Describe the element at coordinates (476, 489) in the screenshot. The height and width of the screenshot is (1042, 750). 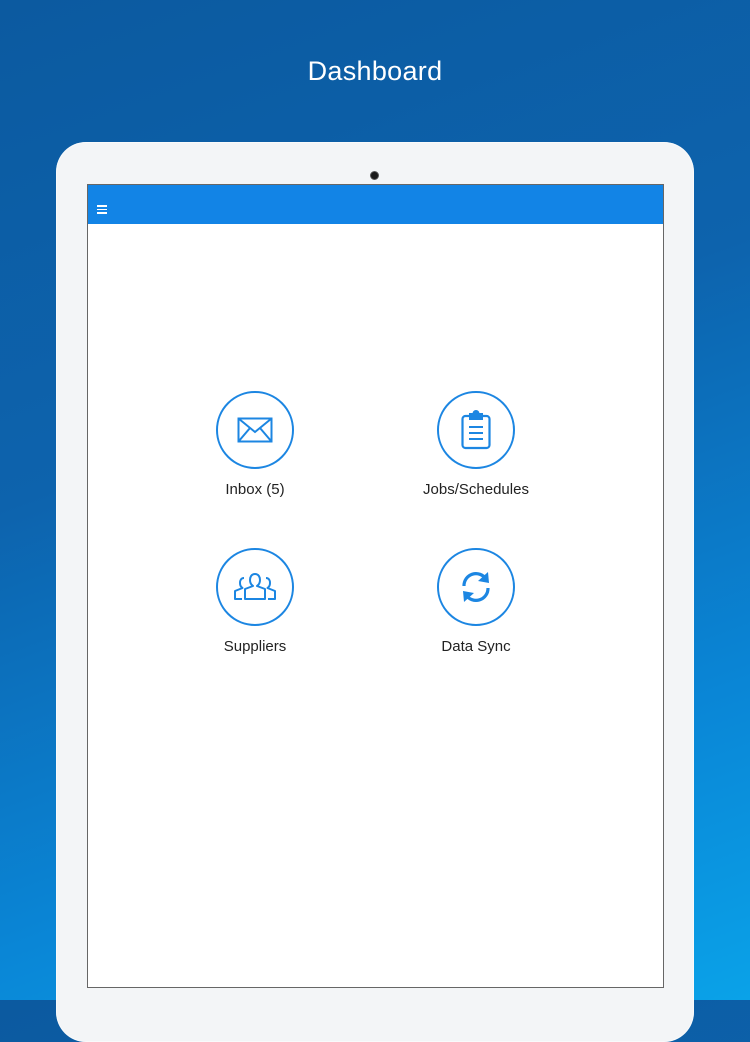
I see `jobs-schedules-label: Jobs/Schedules` at that location.